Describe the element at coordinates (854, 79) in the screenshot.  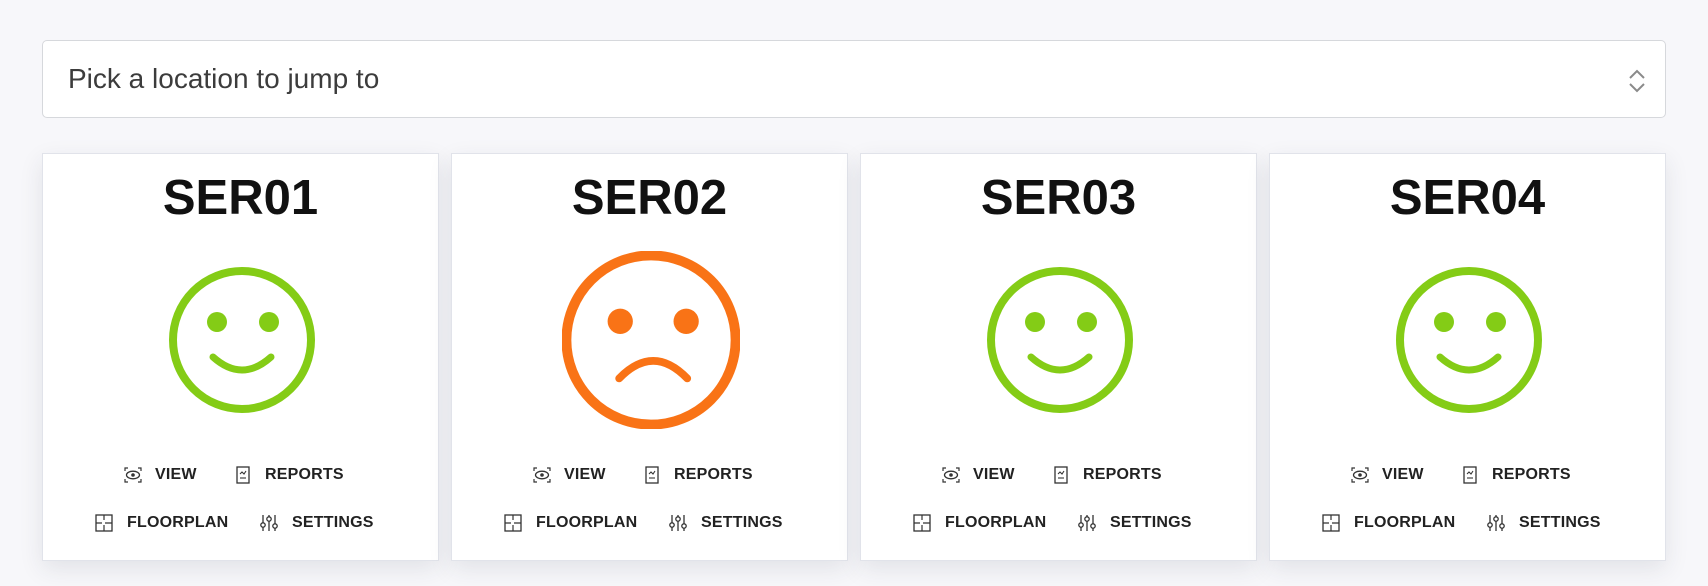
I see `location-select: Pick a location to jump to` at that location.